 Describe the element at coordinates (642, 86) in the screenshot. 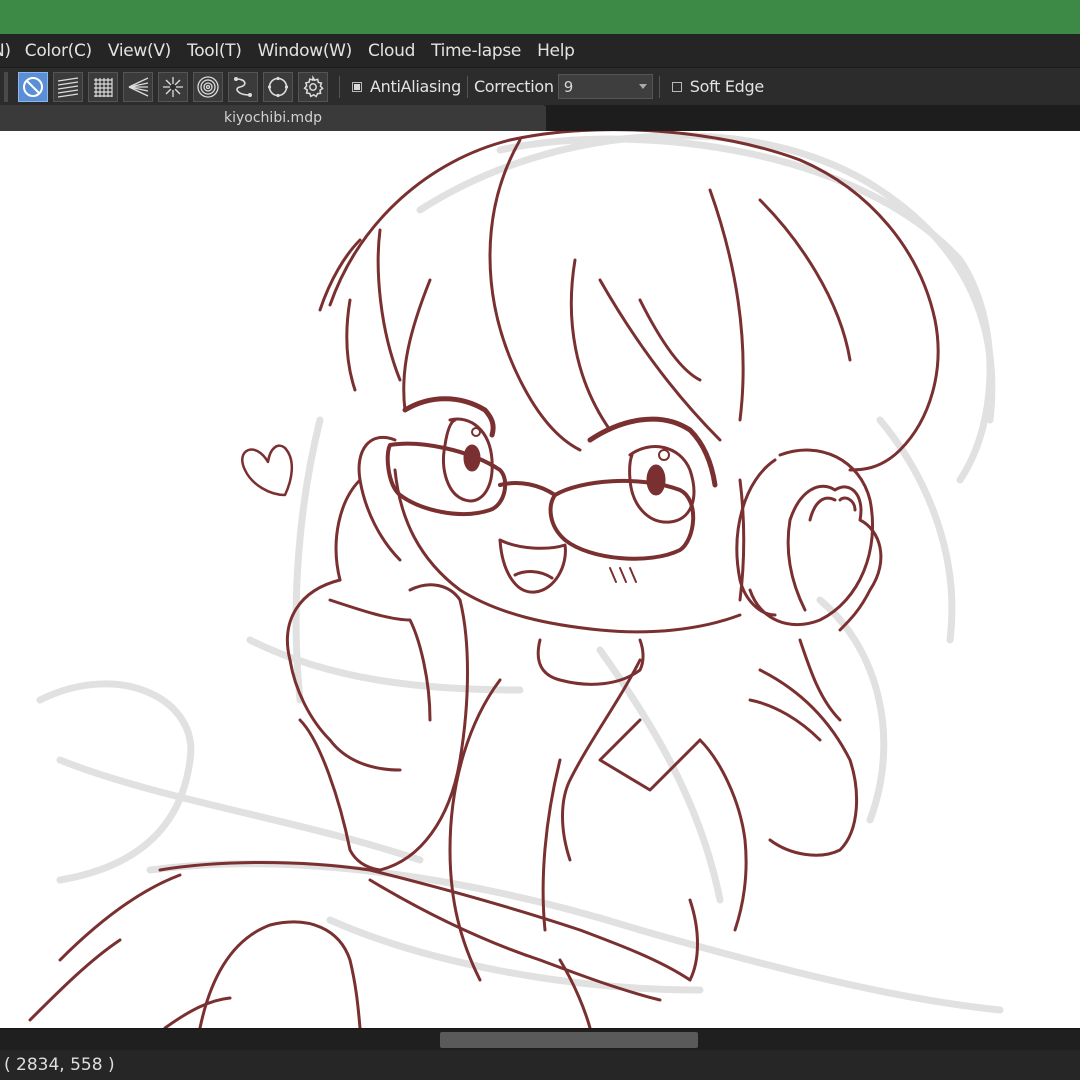

I see `chevron-down-icon` at that location.